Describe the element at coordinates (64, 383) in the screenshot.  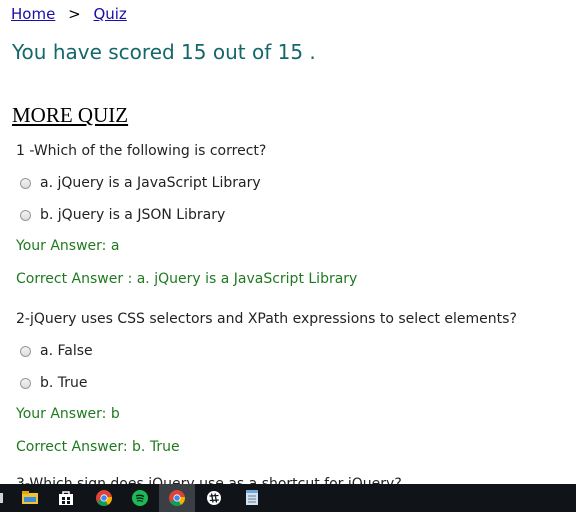
I see `option-label: b. True` at that location.